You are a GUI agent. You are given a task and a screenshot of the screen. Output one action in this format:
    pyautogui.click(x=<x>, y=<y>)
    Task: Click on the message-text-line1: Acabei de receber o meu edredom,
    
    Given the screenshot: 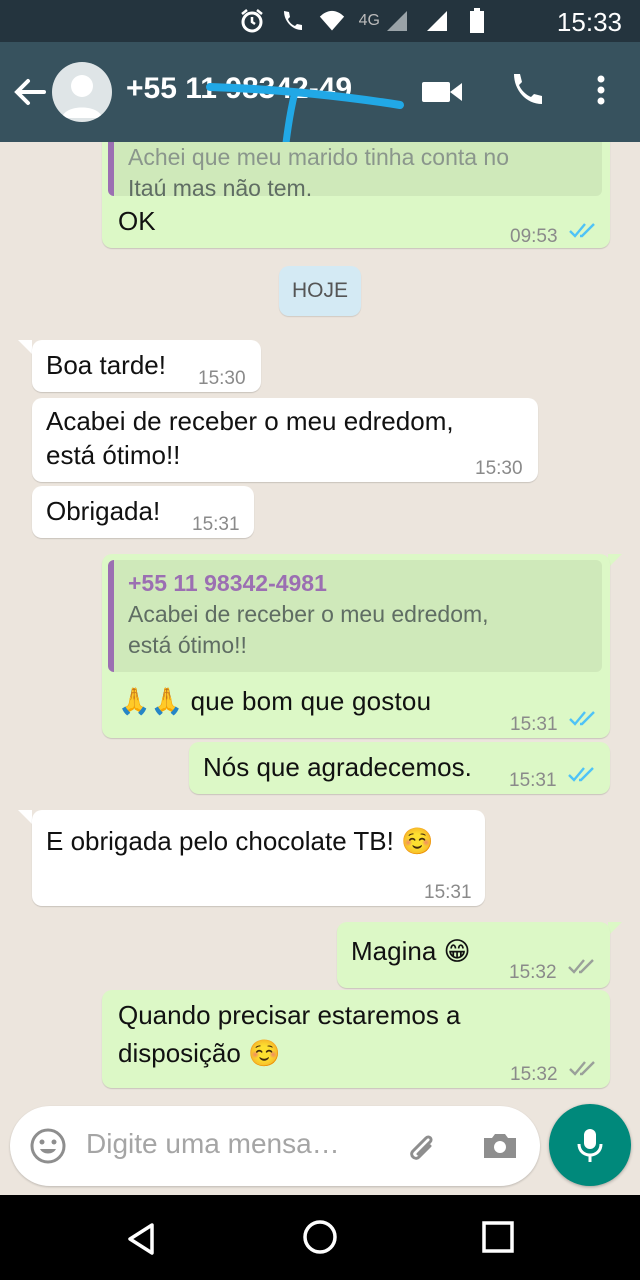 What is the action you would take?
    pyautogui.click(x=250, y=421)
    